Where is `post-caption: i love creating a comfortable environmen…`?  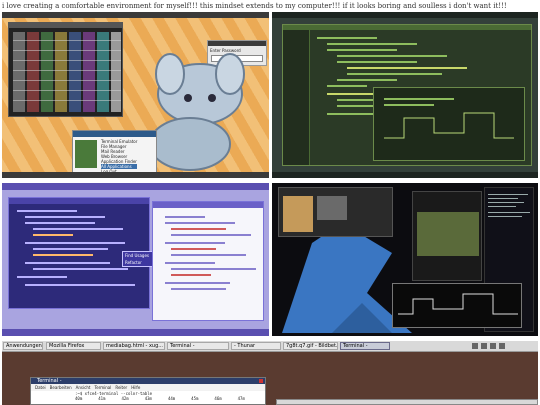 post-caption: i love creating a comfortable environmen… is located at coordinates (254, 6).